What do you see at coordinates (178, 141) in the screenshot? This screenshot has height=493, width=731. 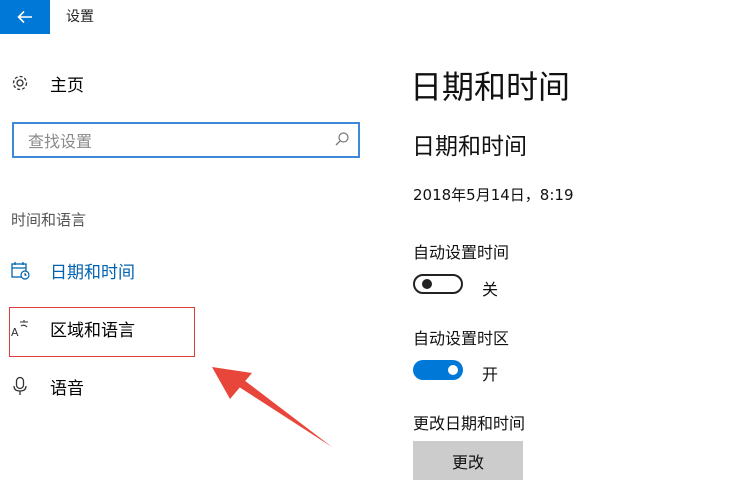 I see `search-input` at bounding box center [178, 141].